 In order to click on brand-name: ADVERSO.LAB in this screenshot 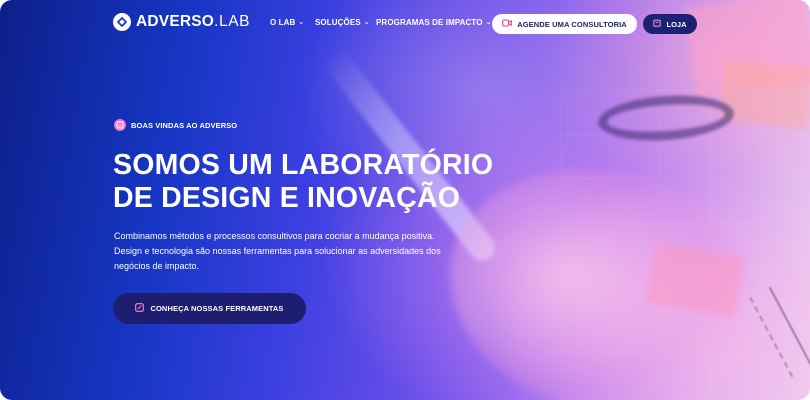, I will do `click(193, 22)`.